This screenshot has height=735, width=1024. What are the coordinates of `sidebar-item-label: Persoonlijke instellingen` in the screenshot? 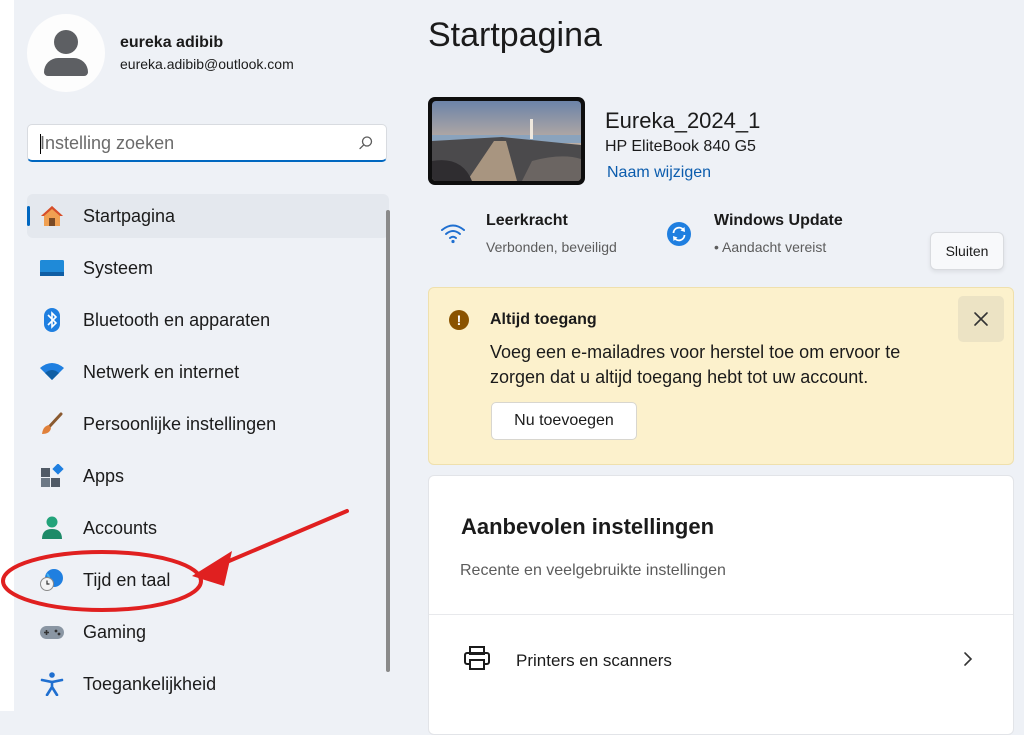 It's located at (180, 424).